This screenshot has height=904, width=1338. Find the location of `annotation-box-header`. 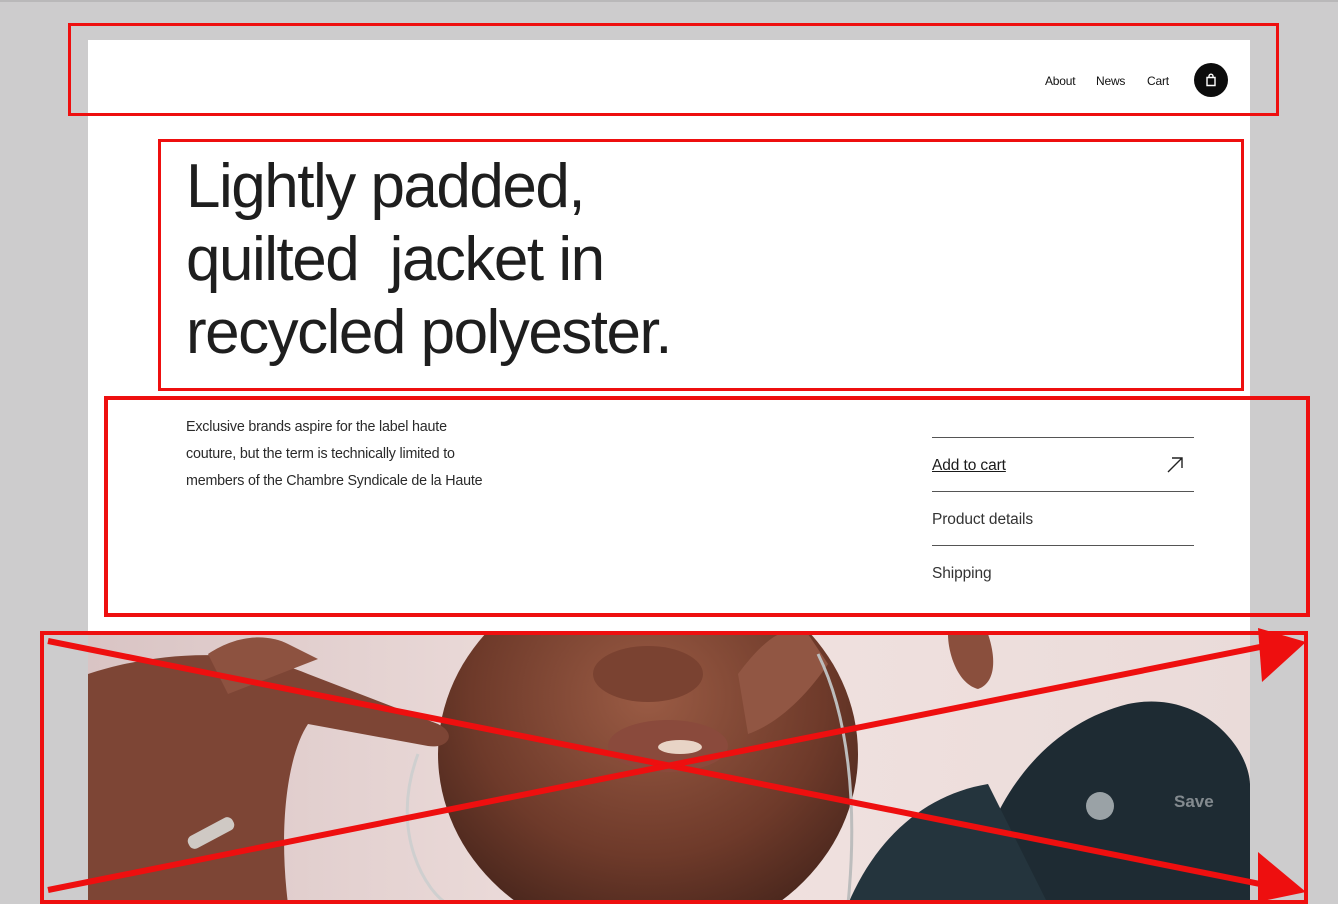

annotation-box-header is located at coordinates (673, 69).